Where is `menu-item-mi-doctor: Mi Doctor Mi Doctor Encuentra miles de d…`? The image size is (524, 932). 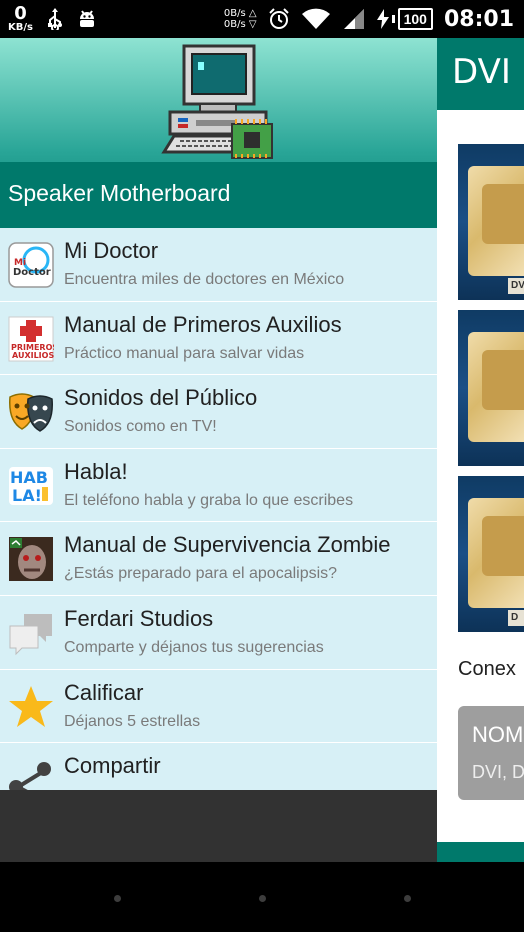 menu-item-mi-doctor: Mi Doctor Mi Doctor Encuentra miles de d… is located at coordinates (218, 265).